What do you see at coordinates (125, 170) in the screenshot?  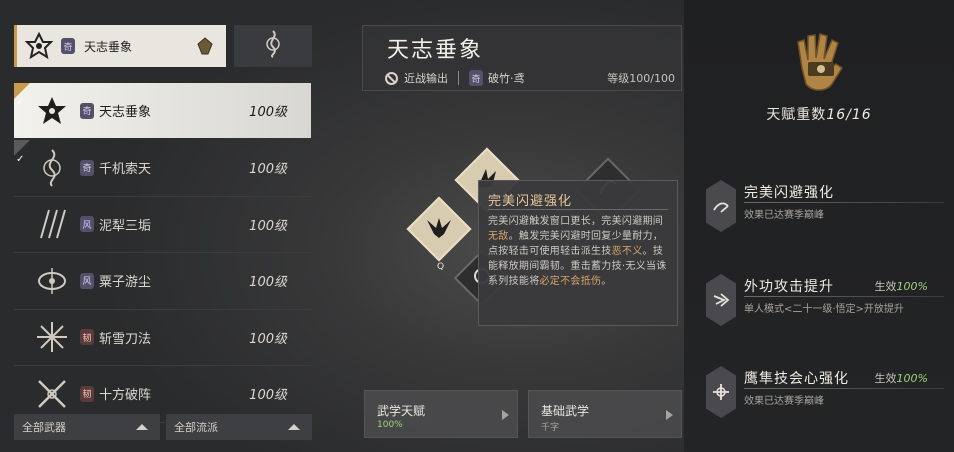 I see `weapon-name: 千机索天` at bounding box center [125, 170].